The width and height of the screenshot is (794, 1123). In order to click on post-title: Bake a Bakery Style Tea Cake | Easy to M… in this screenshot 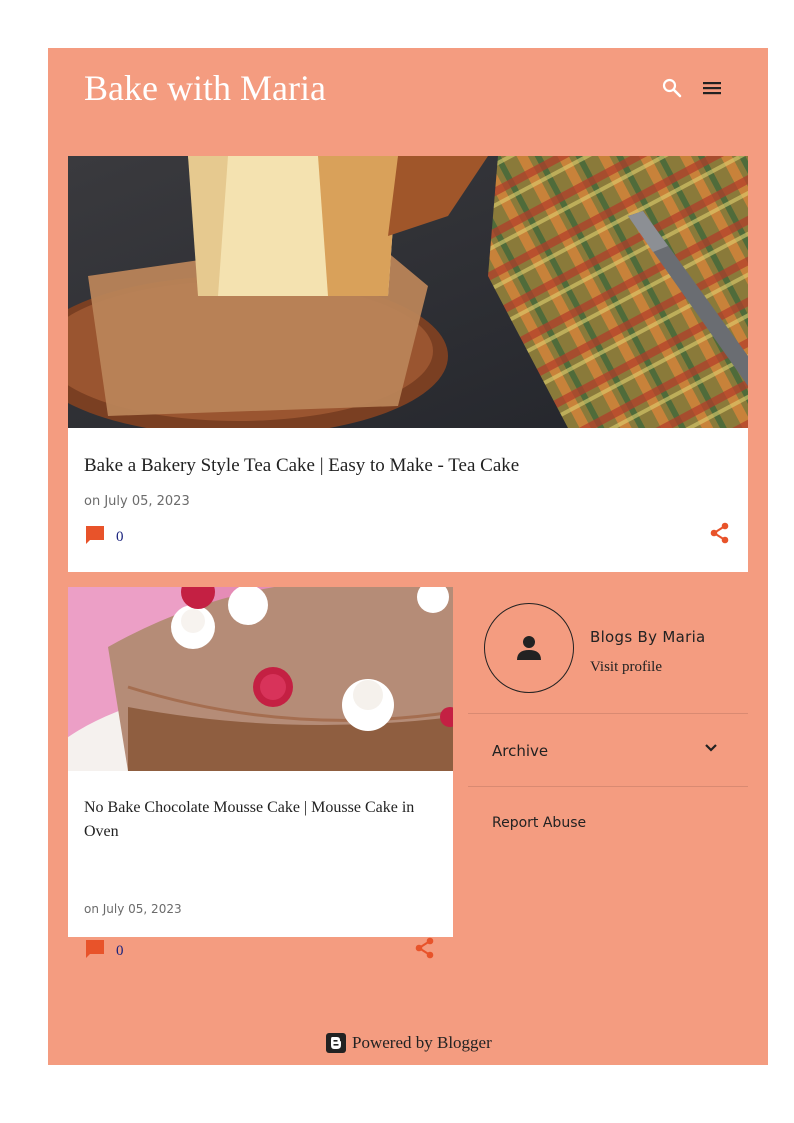, I will do `click(404, 466)`.